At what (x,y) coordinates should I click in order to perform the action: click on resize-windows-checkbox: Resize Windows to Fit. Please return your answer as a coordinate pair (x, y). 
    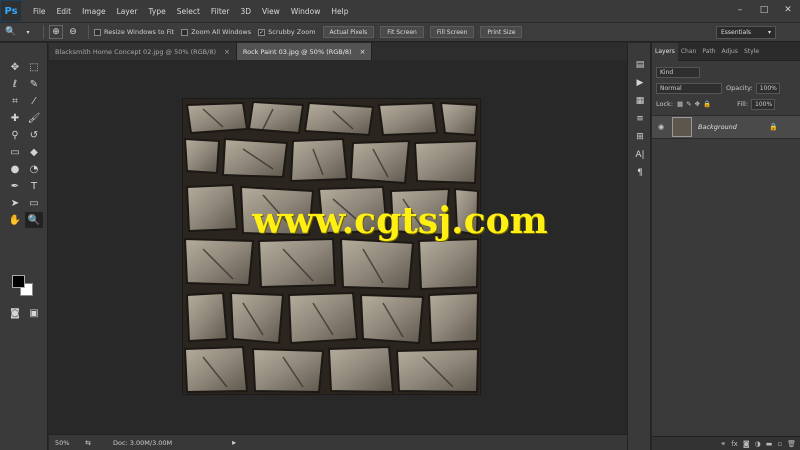
    Looking at the image, I should click on (134, 32).